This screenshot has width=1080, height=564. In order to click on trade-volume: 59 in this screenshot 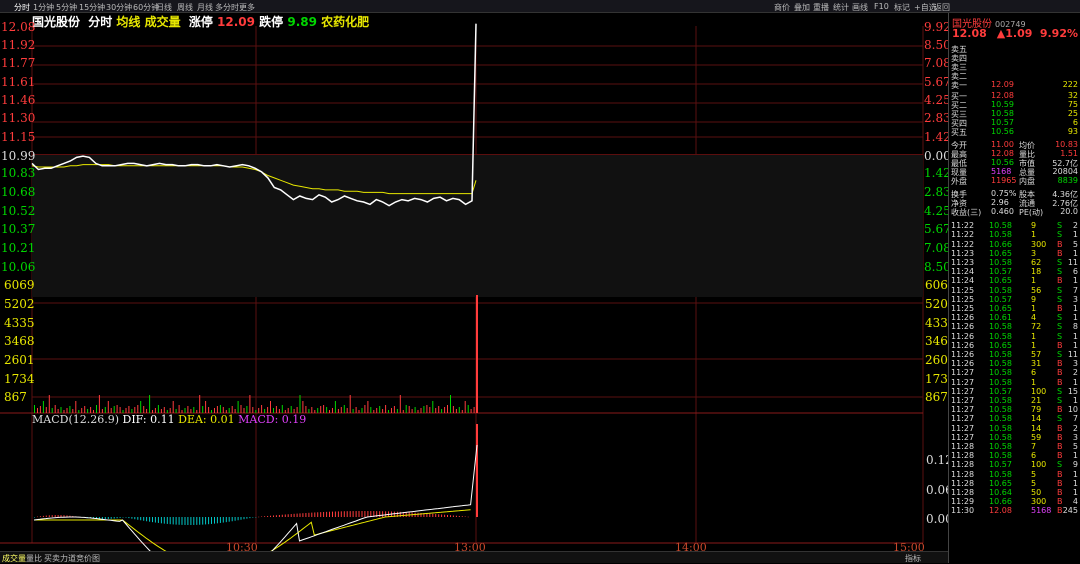, I will do `click(1036, 437)`.